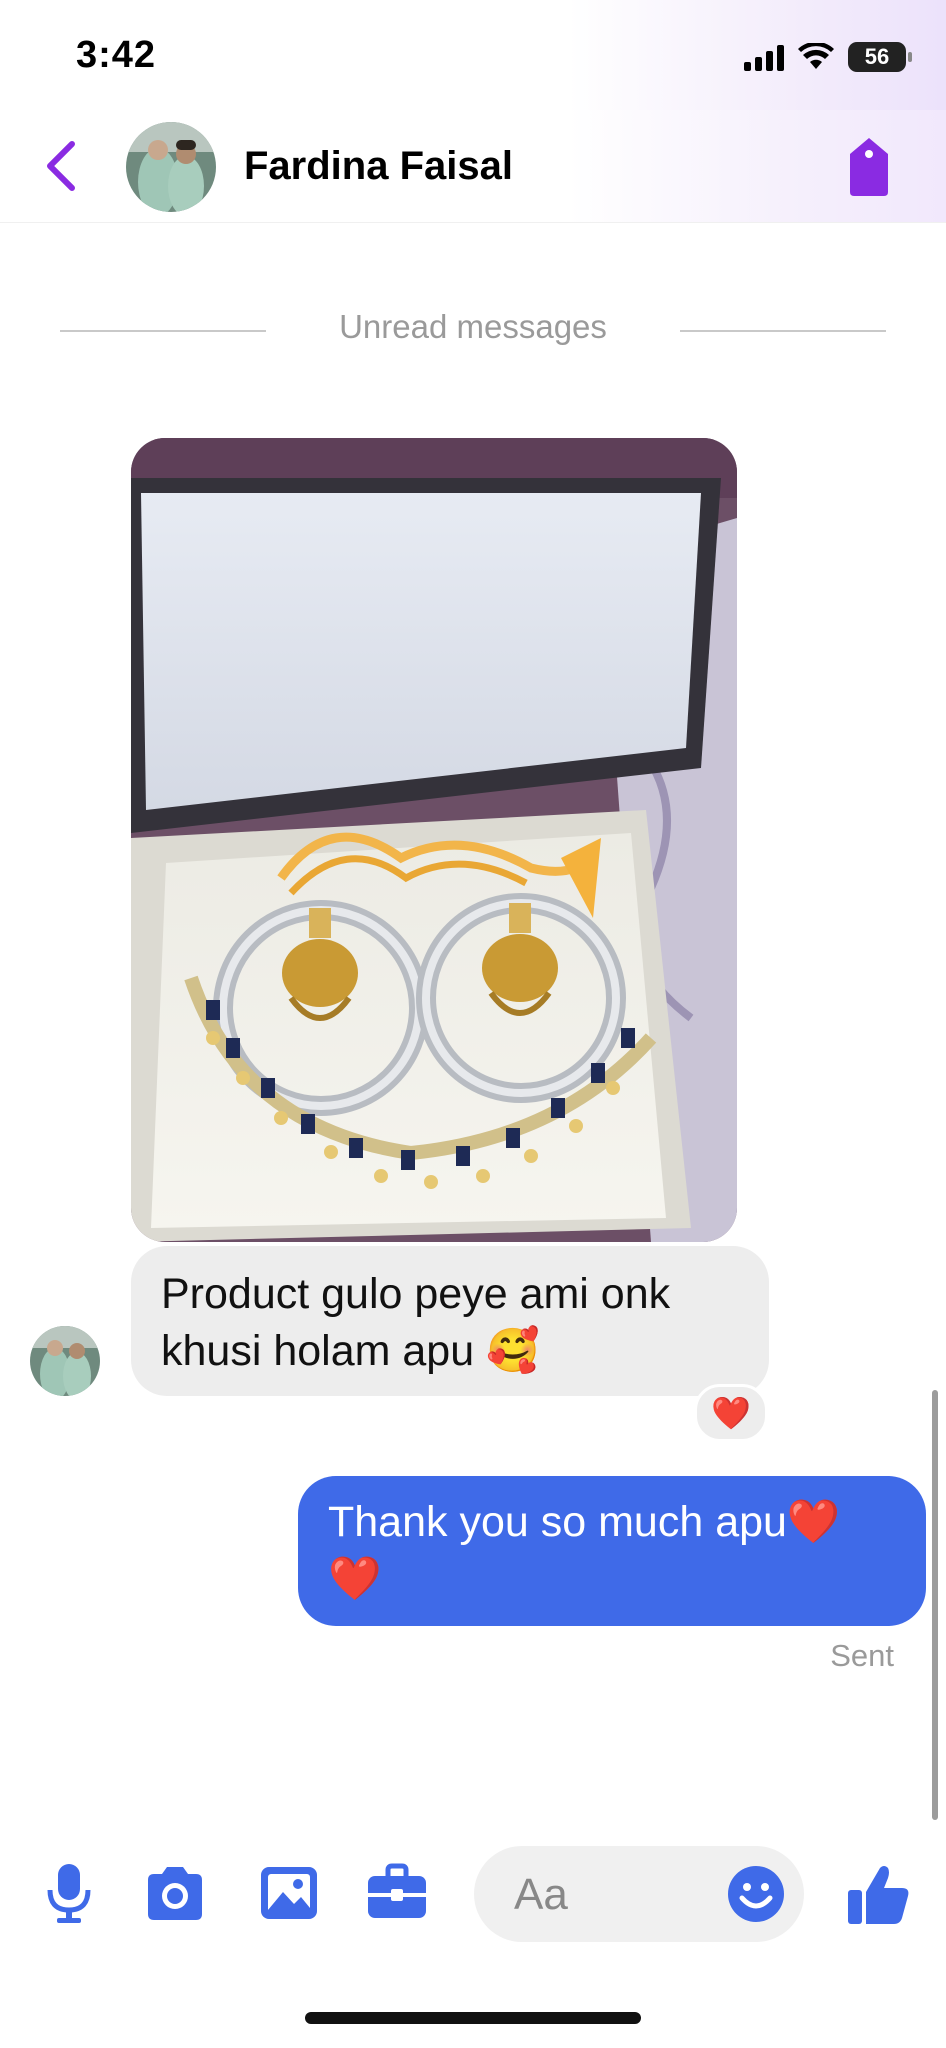  I want to click on contact-avatar, so click(171, 167).